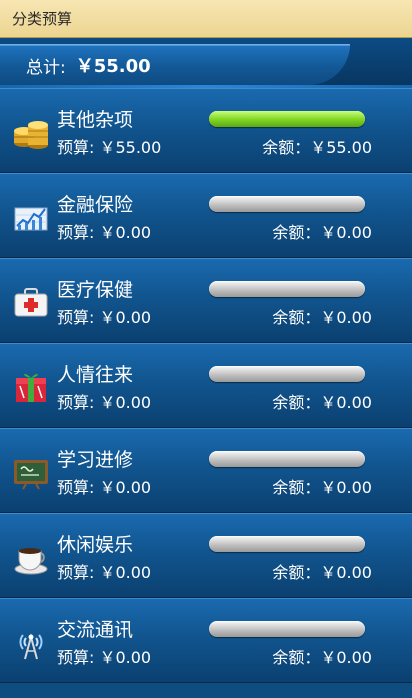  I want to click on title-bar: 分类预算, so click(206, 19).